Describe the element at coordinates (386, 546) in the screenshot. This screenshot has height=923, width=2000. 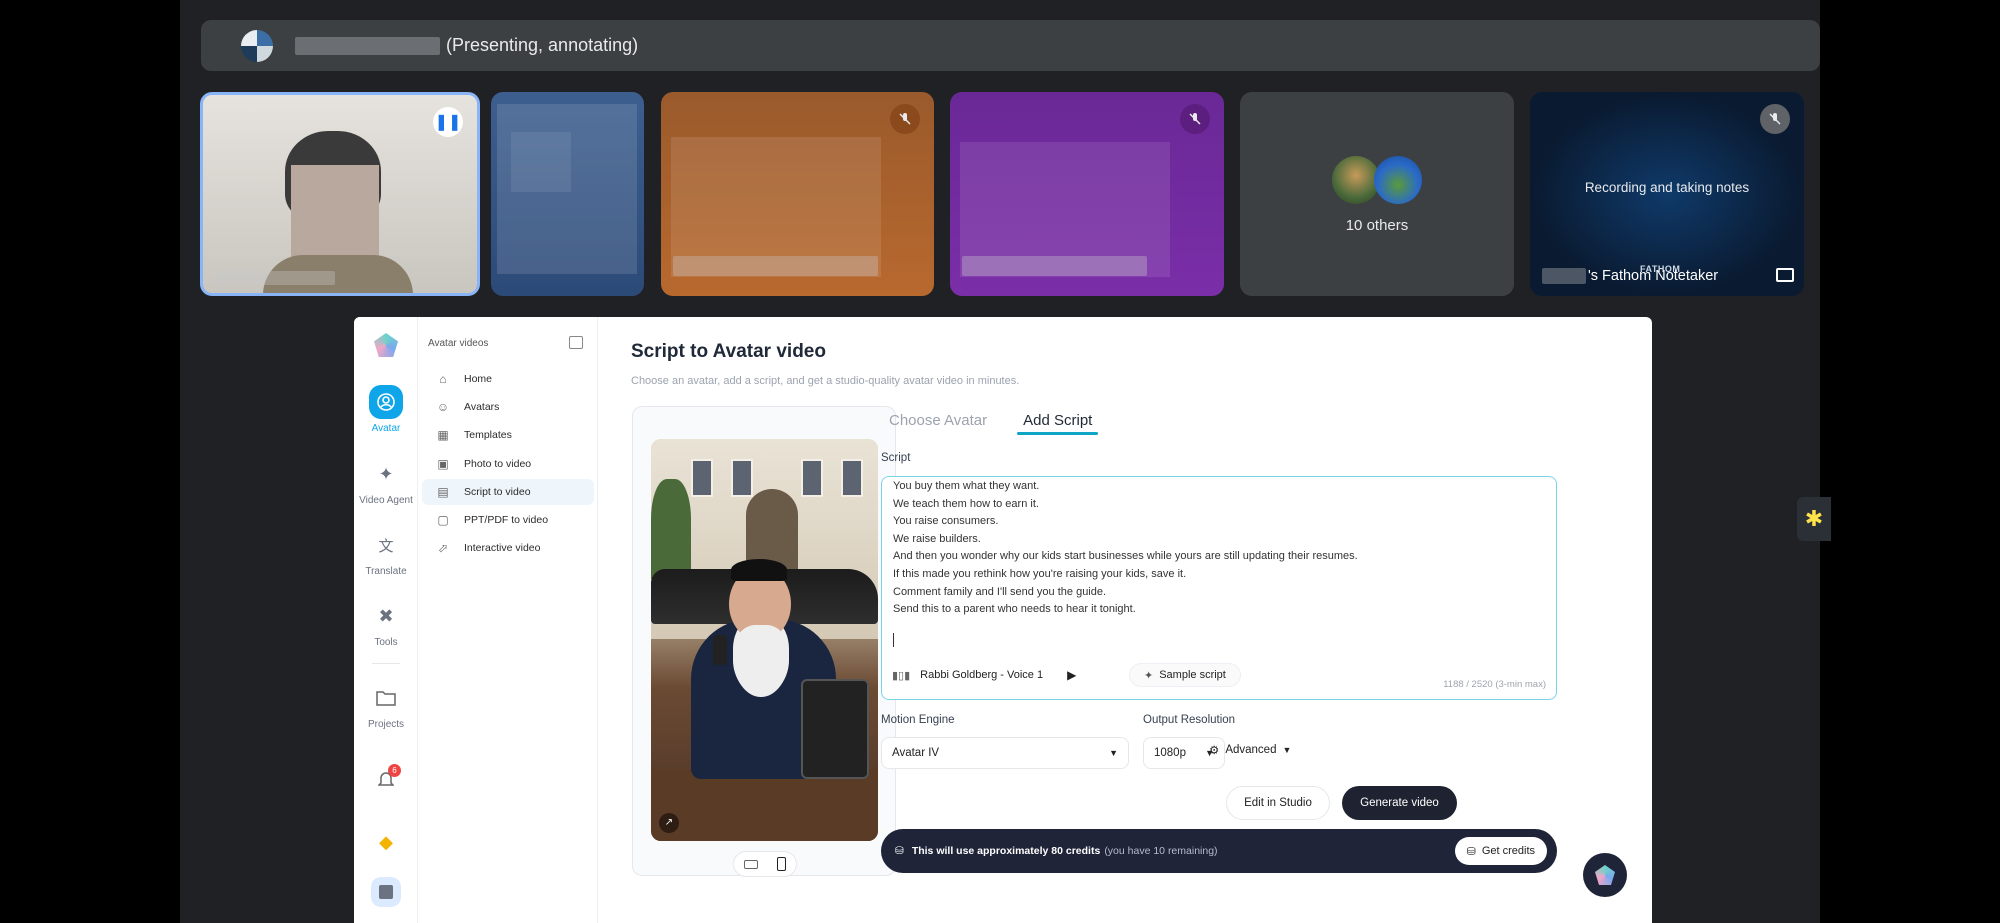
I see `translate-icon: 文` at that location.